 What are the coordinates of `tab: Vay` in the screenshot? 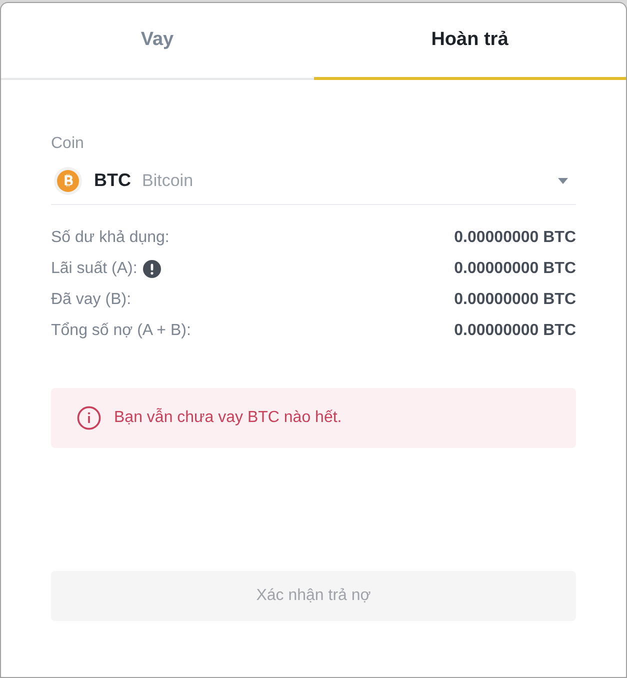 It's located at (157, 41).